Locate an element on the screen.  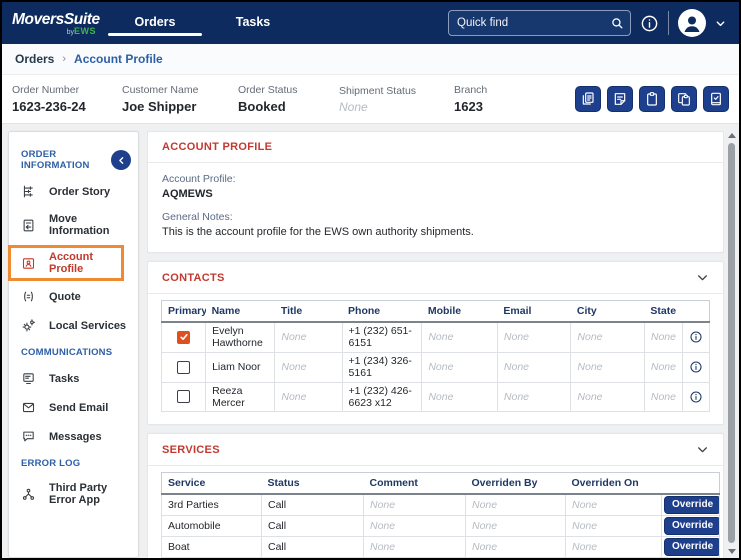
contact-state: None is located at coordinates (663, 337).